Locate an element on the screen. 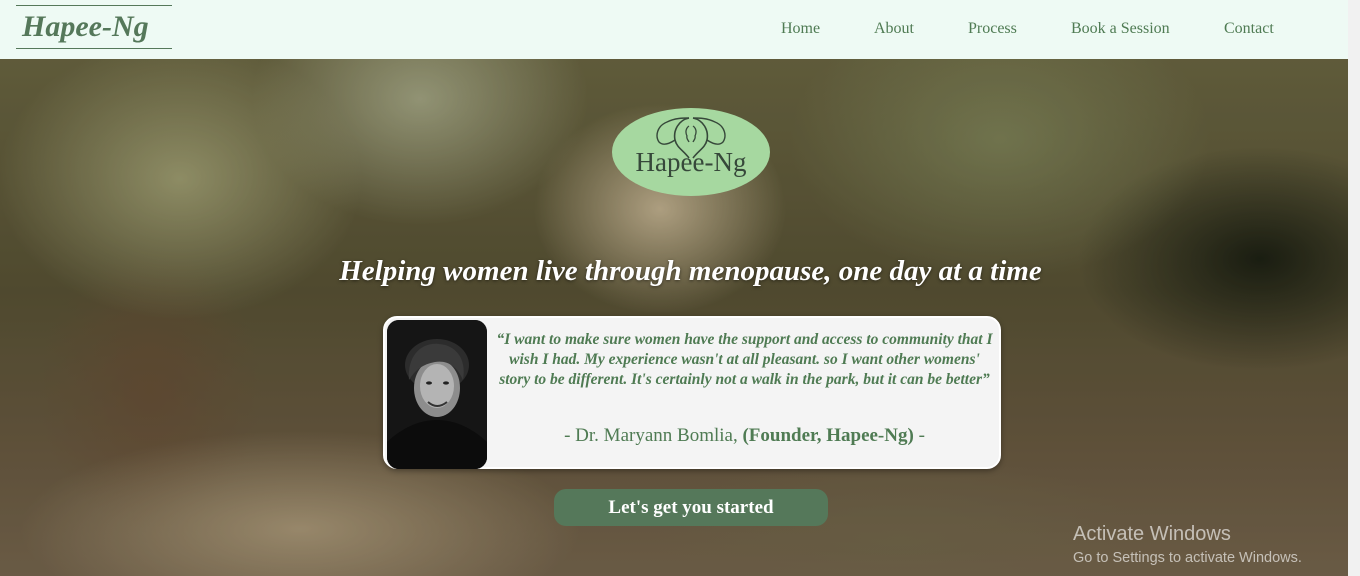 The height and width of the screenshot is (576, 1360). hero-logo: Hapee-Ng is located at coordinates (691, 152).